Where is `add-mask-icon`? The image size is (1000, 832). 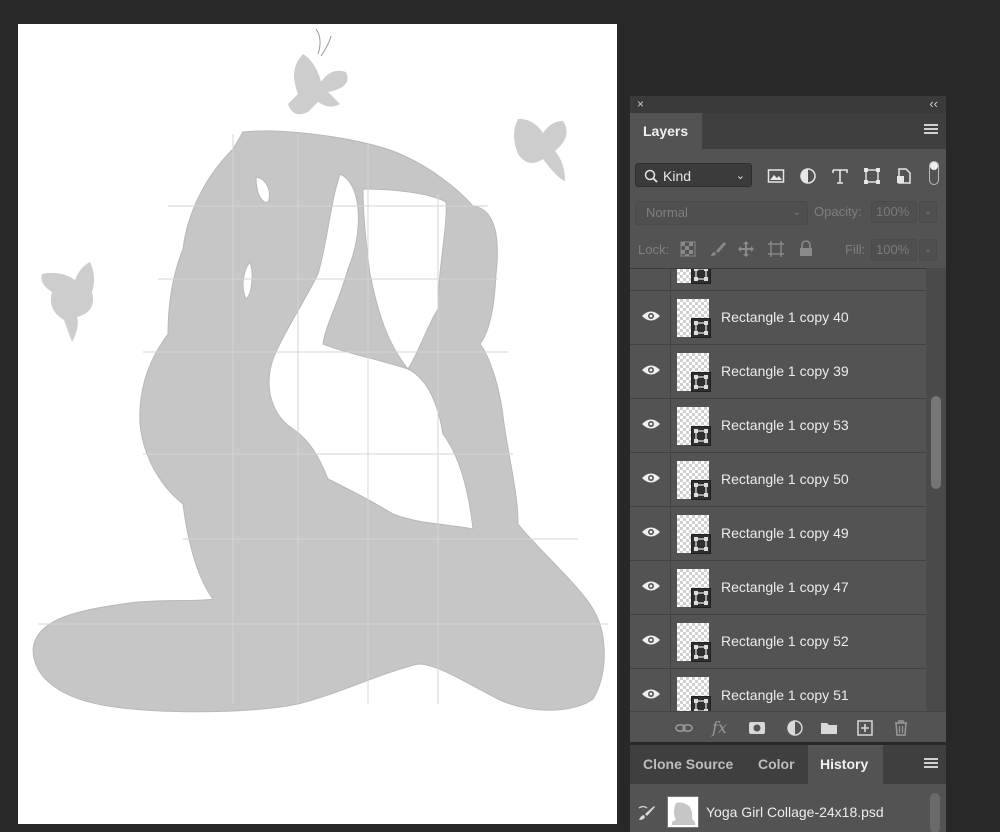 add-mask-icon is located at coordinates (757, 728).